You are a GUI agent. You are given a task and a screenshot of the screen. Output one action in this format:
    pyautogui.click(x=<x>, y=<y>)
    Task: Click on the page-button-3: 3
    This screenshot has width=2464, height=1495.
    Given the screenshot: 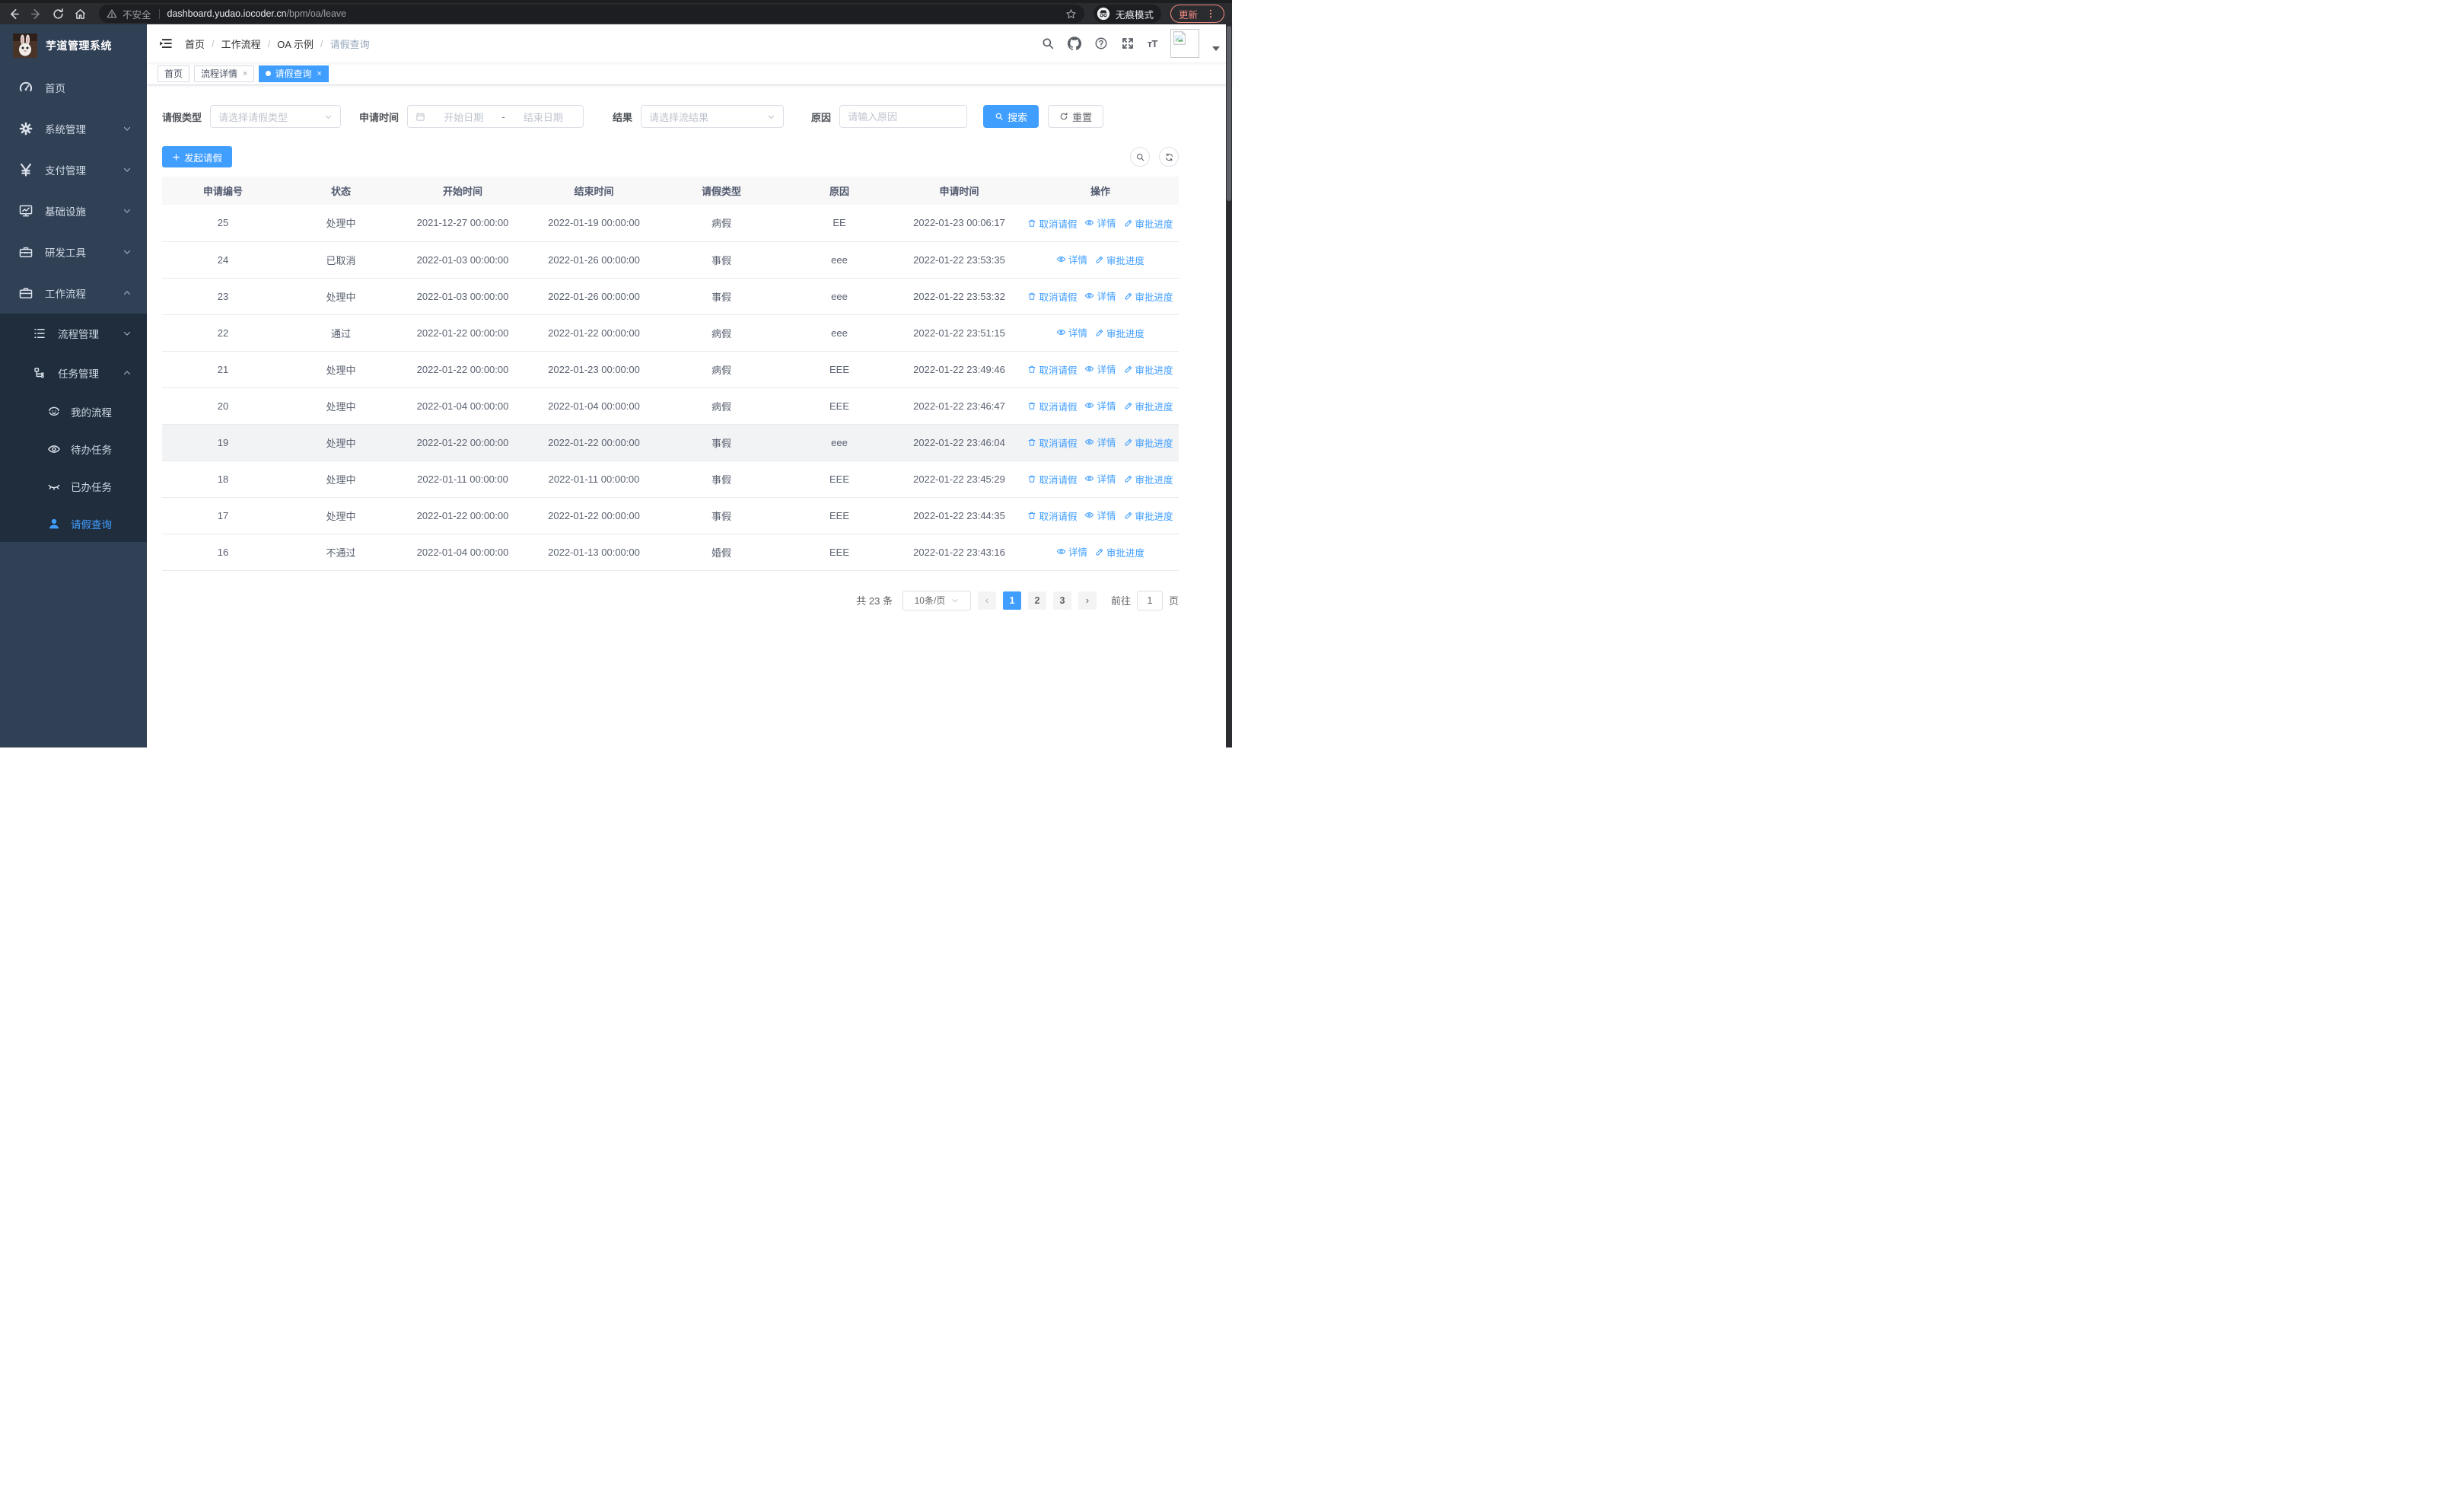 What is the action you would take?
    pyautogui.click(x=1061, y=601)
    